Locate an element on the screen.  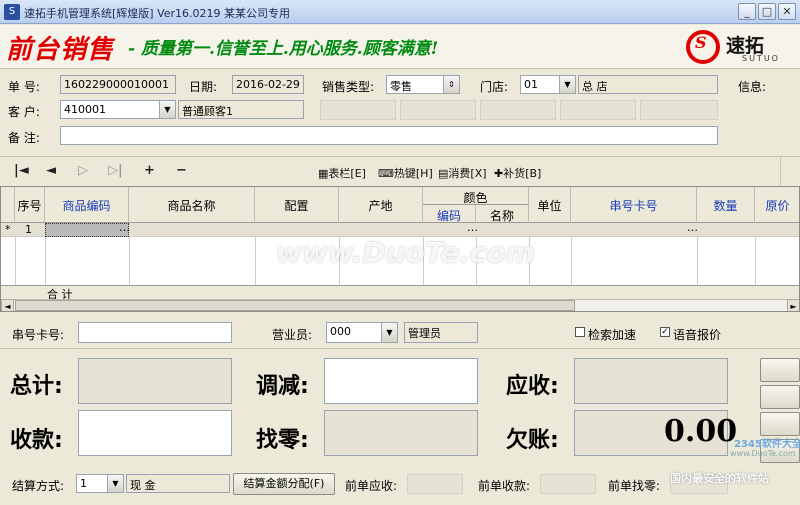
consume-icon: ▤ is located at coordinates (443, 173).